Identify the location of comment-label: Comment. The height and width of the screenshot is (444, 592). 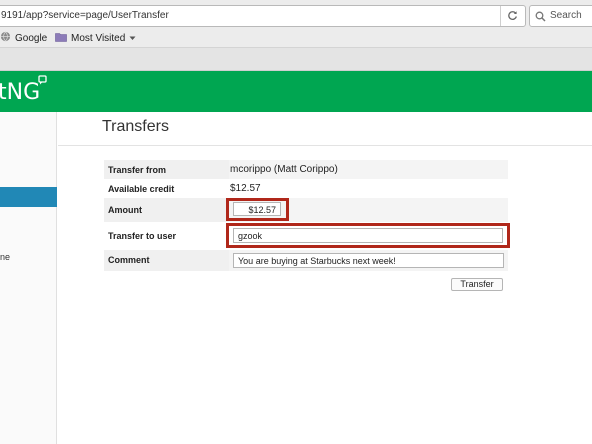
(129, 260).